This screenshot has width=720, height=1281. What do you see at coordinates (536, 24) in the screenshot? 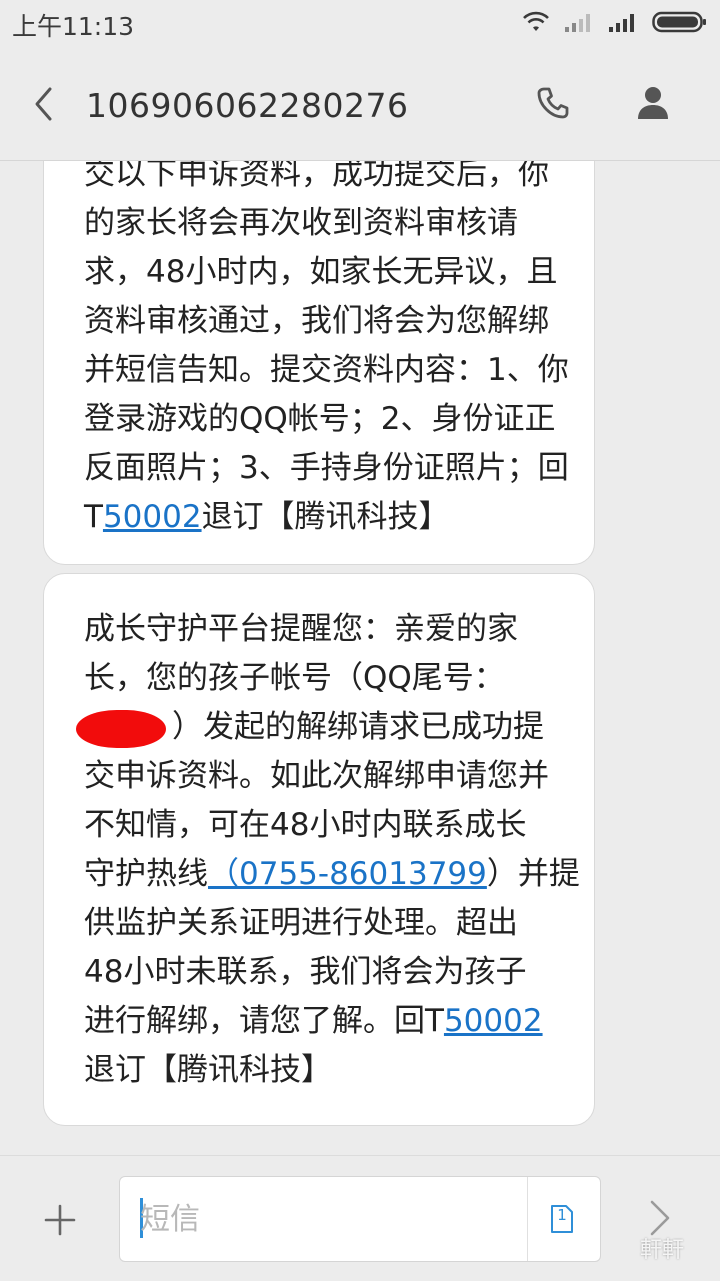
I see `wifi-icon` at bounding box center [536, 24].